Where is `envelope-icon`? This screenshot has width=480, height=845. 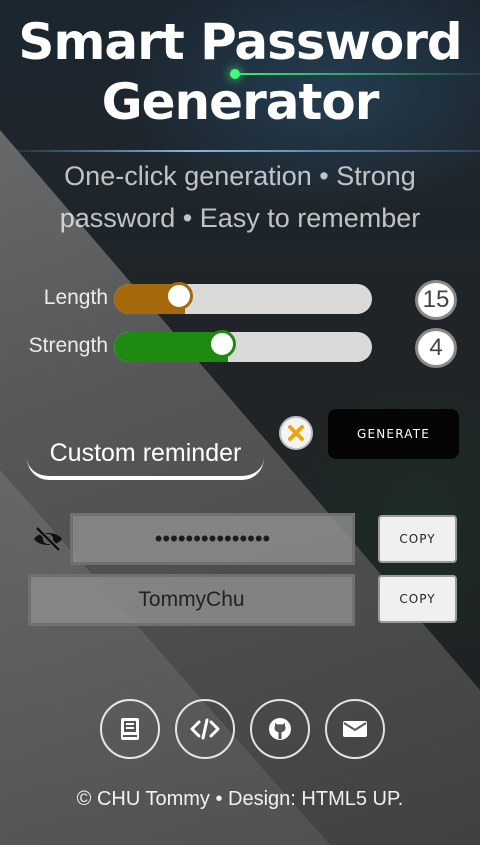 envelope-icon is located at coordinates (355, 729).